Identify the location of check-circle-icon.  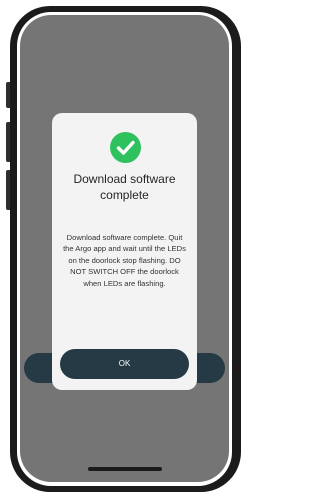
(125, 147).